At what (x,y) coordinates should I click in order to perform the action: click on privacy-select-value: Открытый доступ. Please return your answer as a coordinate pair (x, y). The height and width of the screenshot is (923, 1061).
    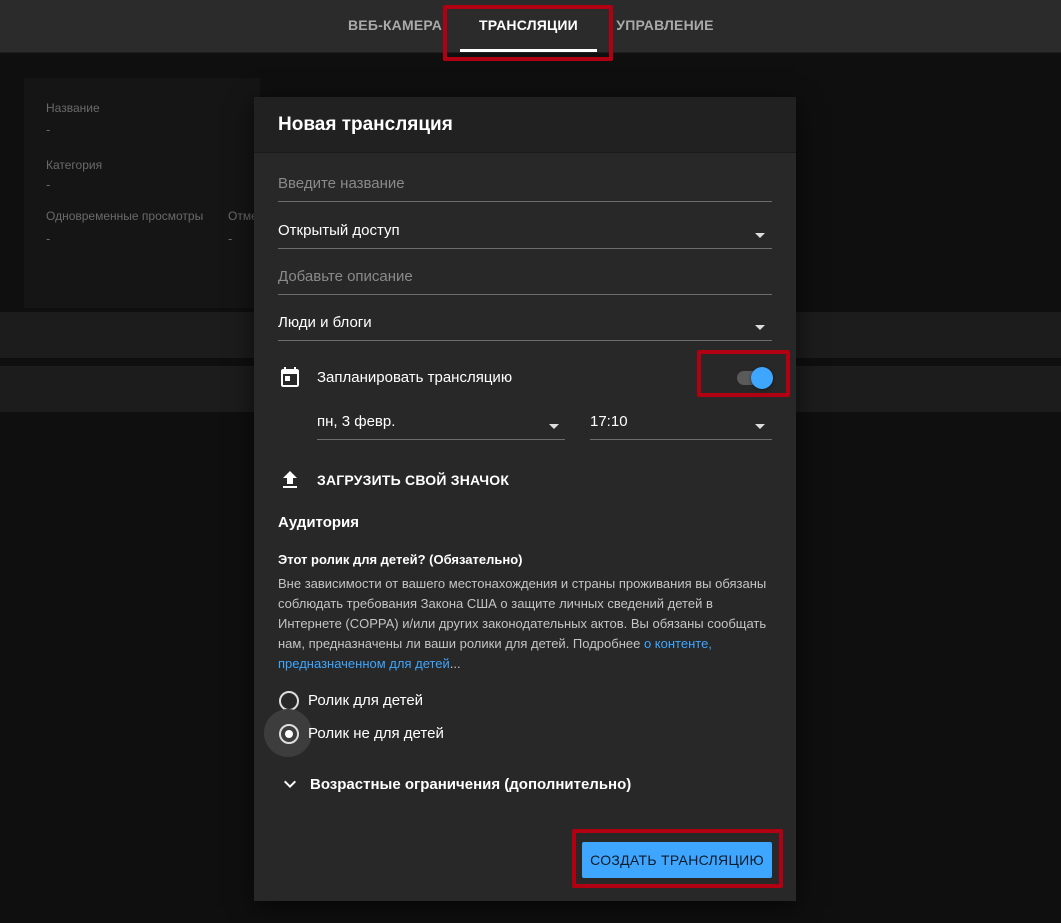
    Looking at the image, I should click on (339, 230).